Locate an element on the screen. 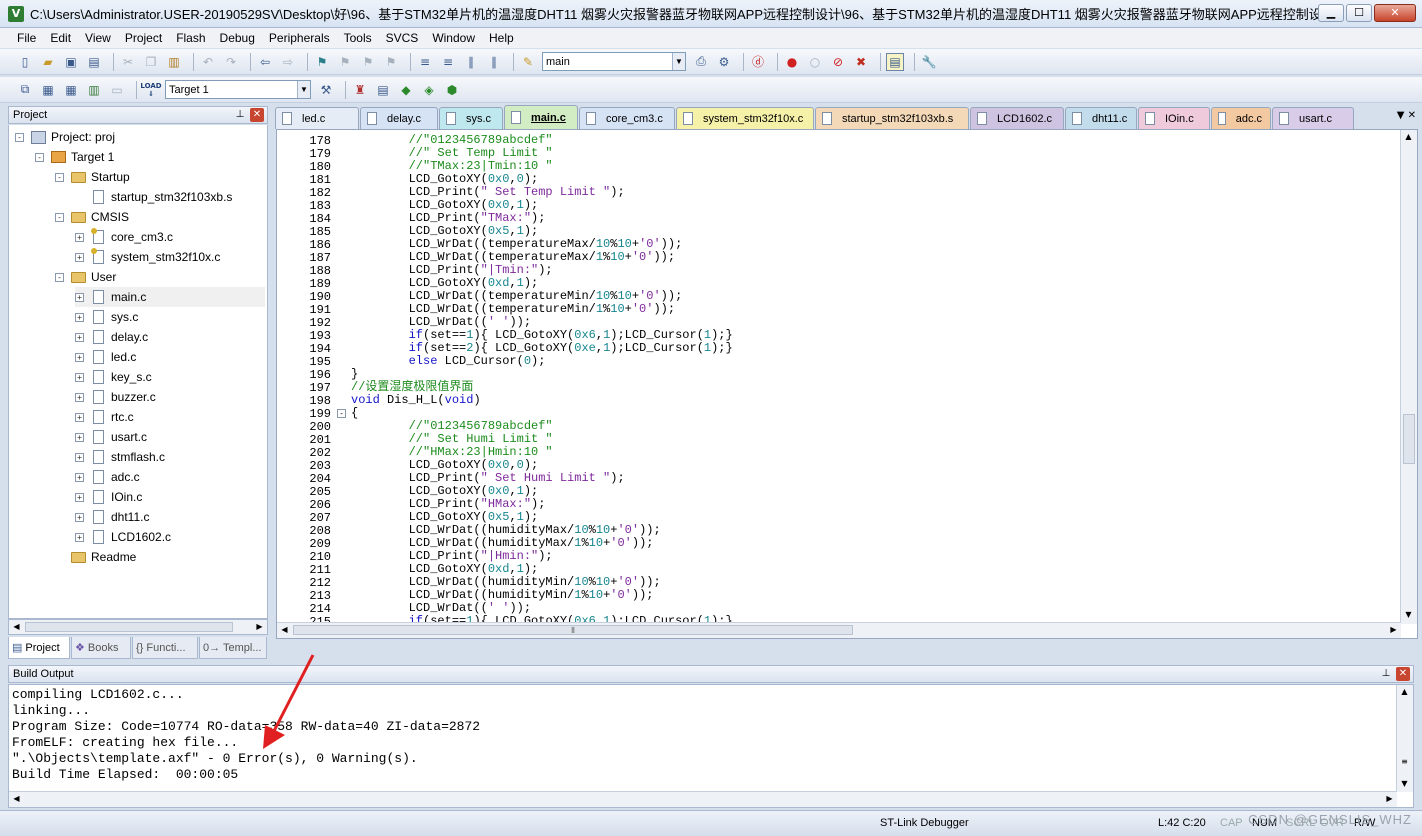  file-tab: core_cm3.c is located at coordinates (627, 118).